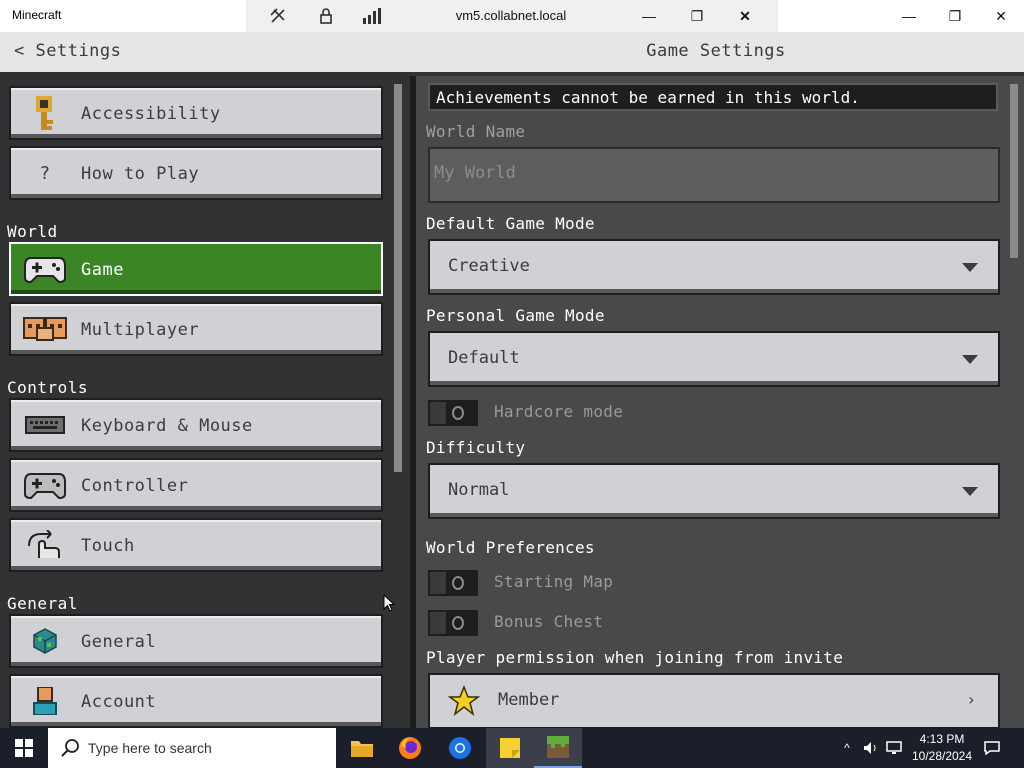 Image resolution: width=1024 pixels, height=768 pixels. Describe the element at coordinates (45, 485) in the screenshot. I see `controller-icon` at that location.